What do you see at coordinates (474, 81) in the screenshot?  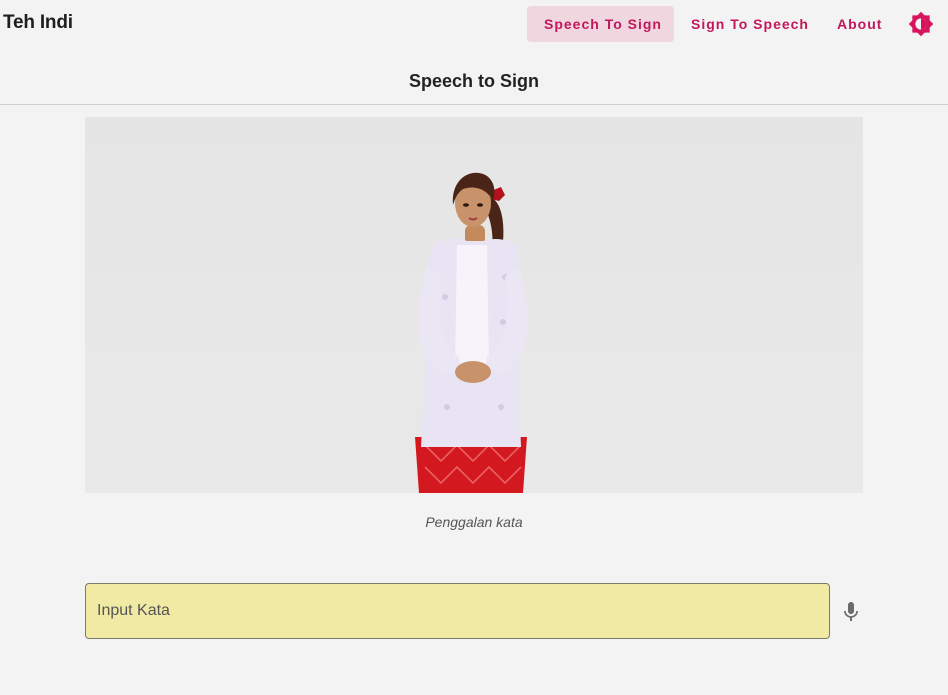 I see `page-title: Speech to Sign` at bounding box center [474, 81].